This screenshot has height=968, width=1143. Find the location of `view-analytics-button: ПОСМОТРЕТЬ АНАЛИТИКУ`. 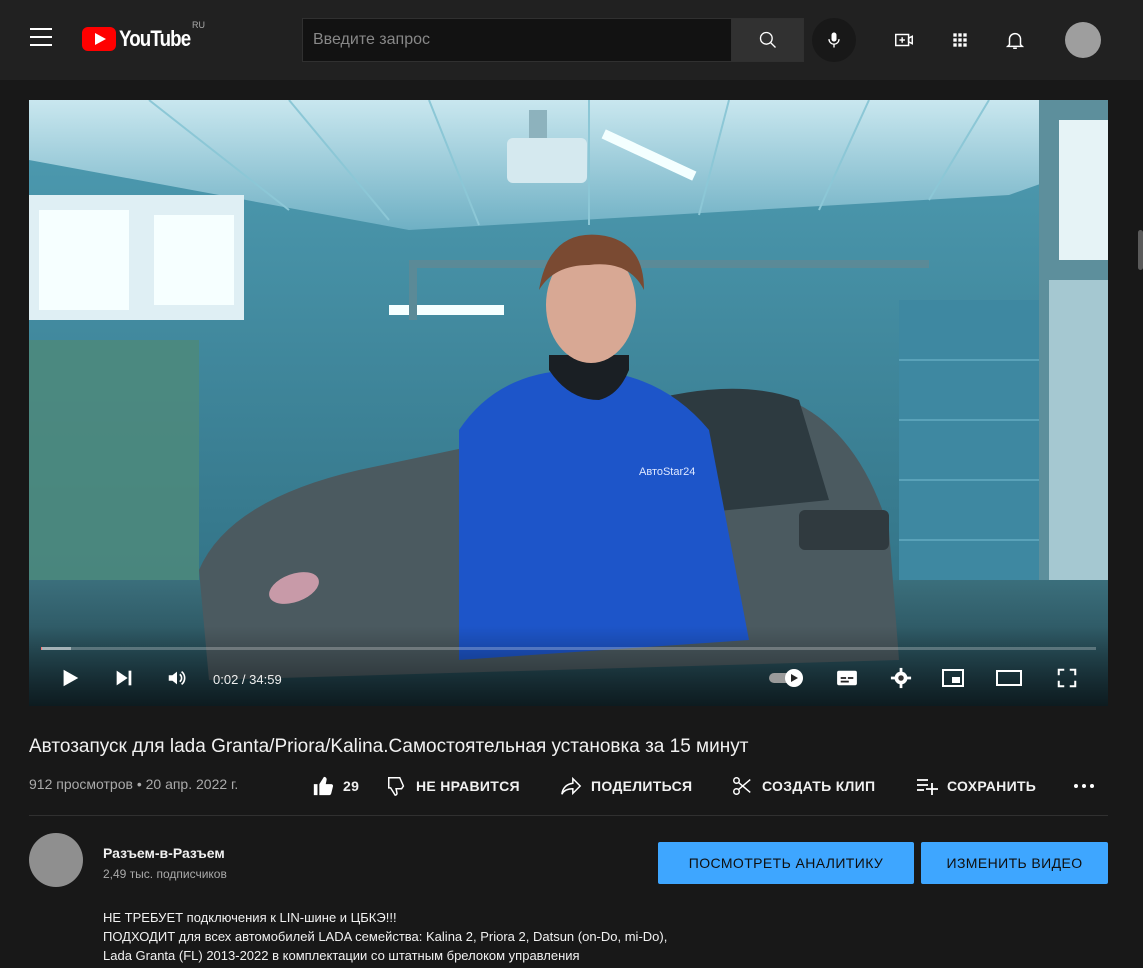

view-analytics-button: ПОСМОТРЕТЬ АНАЛИТИКУ is located at coordinates (786, 863).